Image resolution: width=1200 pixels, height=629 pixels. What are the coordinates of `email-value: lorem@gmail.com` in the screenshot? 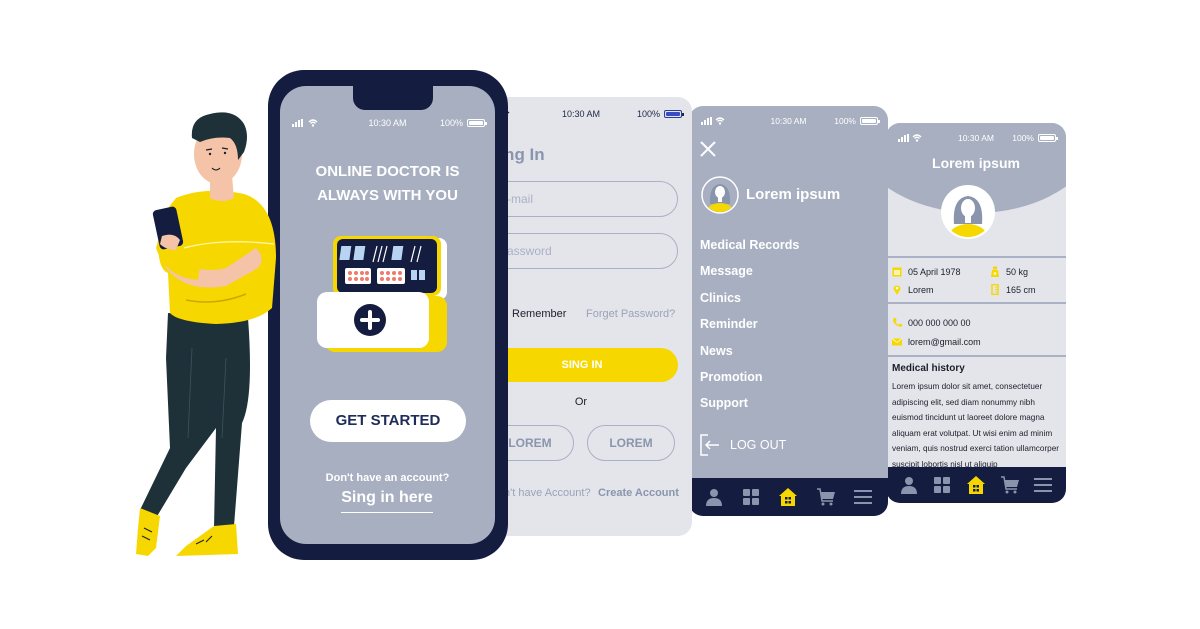 It's located at (944, 341).